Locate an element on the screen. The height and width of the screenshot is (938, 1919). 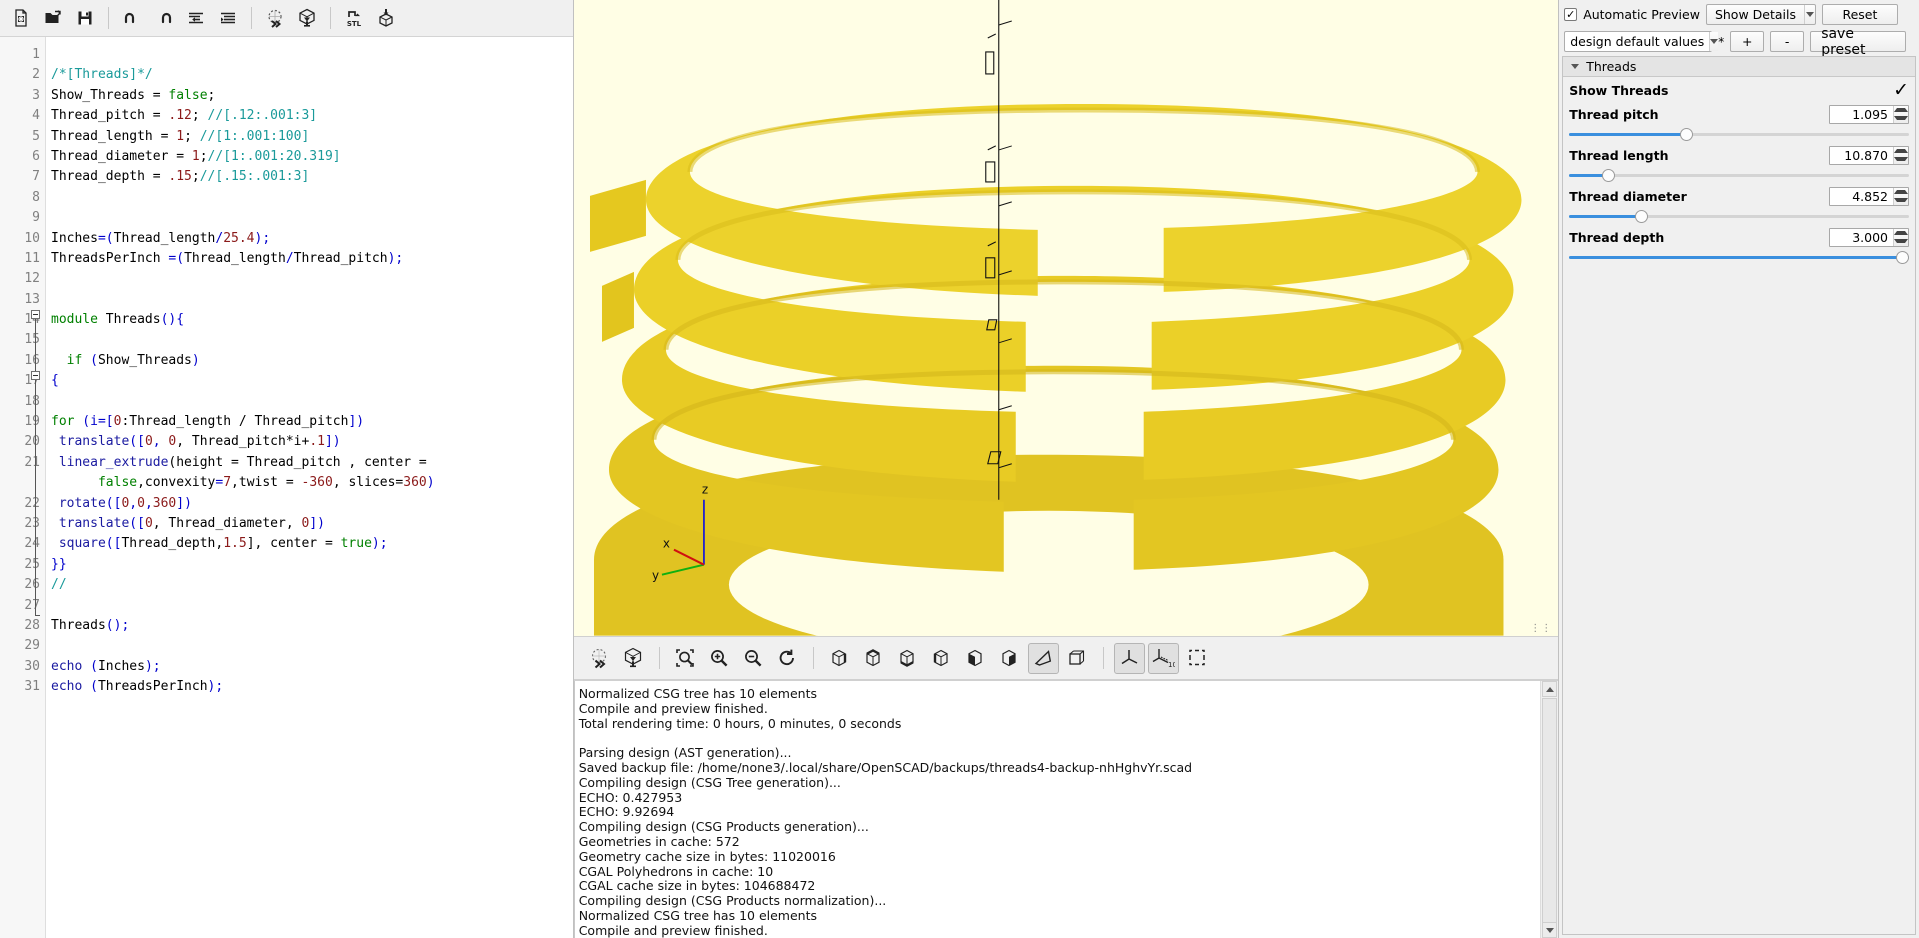
code-line: // is located at coordinates (312, 585).